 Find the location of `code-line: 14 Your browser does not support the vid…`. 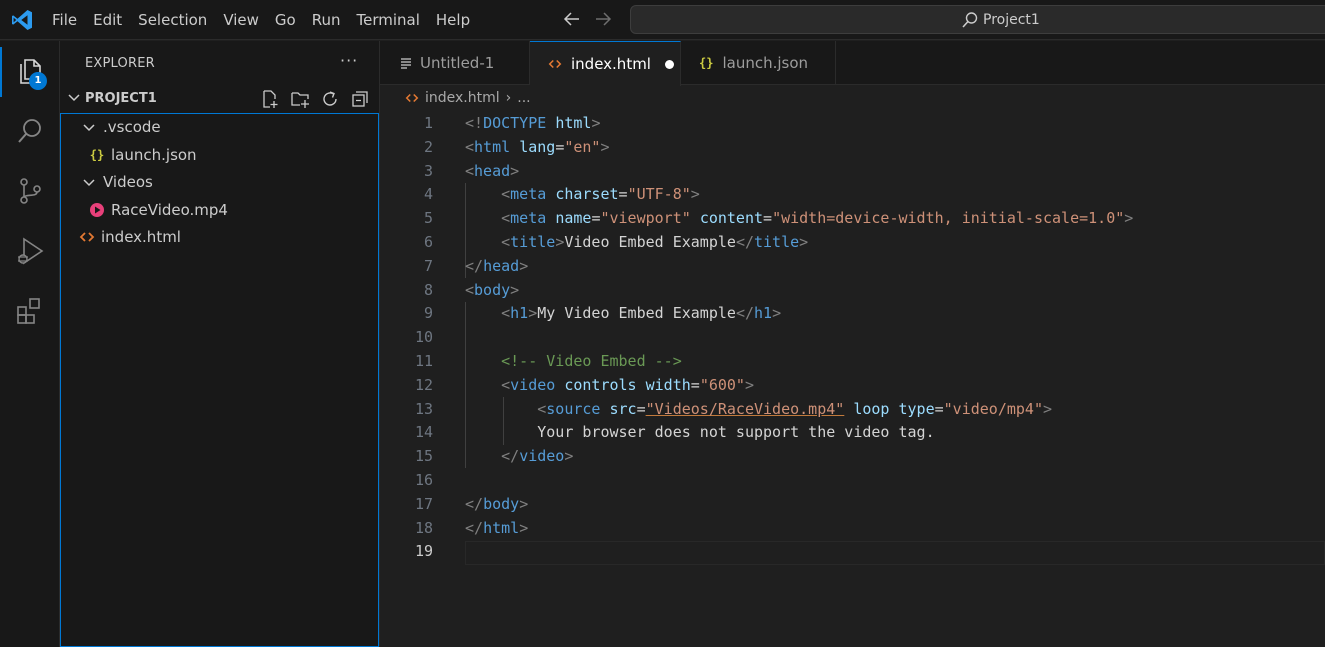

code-line: 14 Your browser does not support the vid… is located at coordinates (852, 433).